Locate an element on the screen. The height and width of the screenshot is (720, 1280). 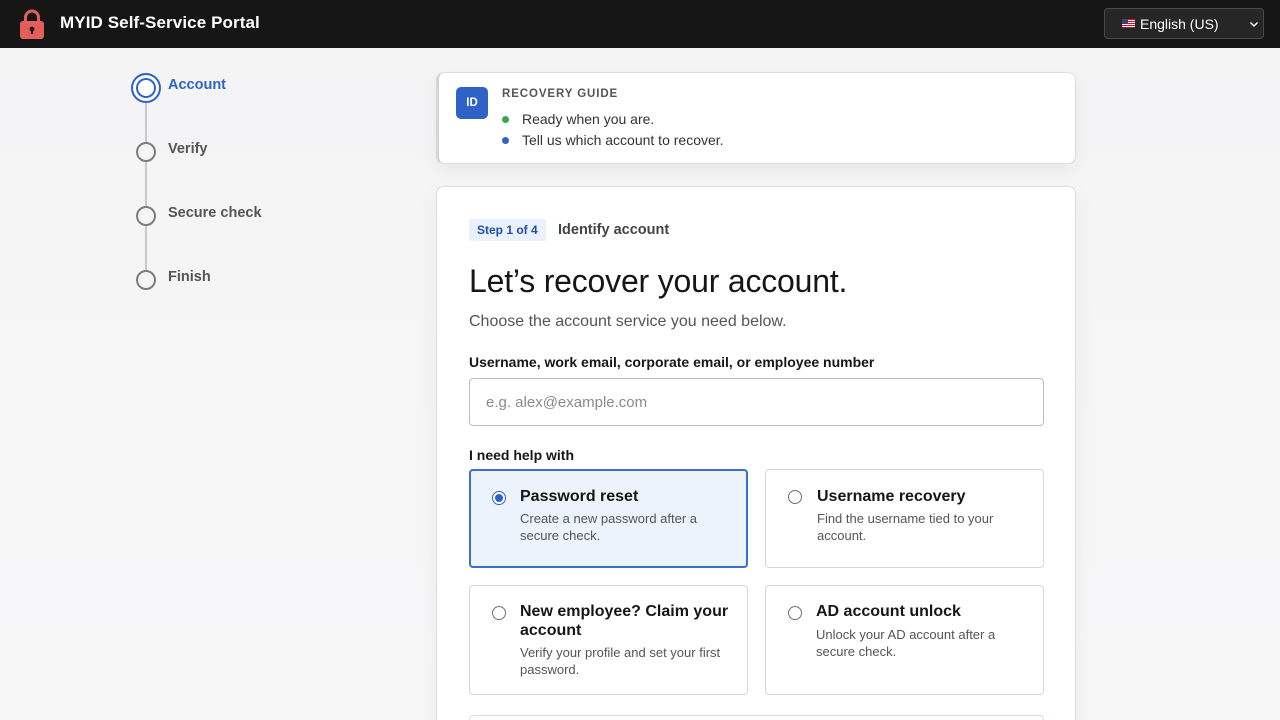
account-id-input is located at coordinates (756, 402).